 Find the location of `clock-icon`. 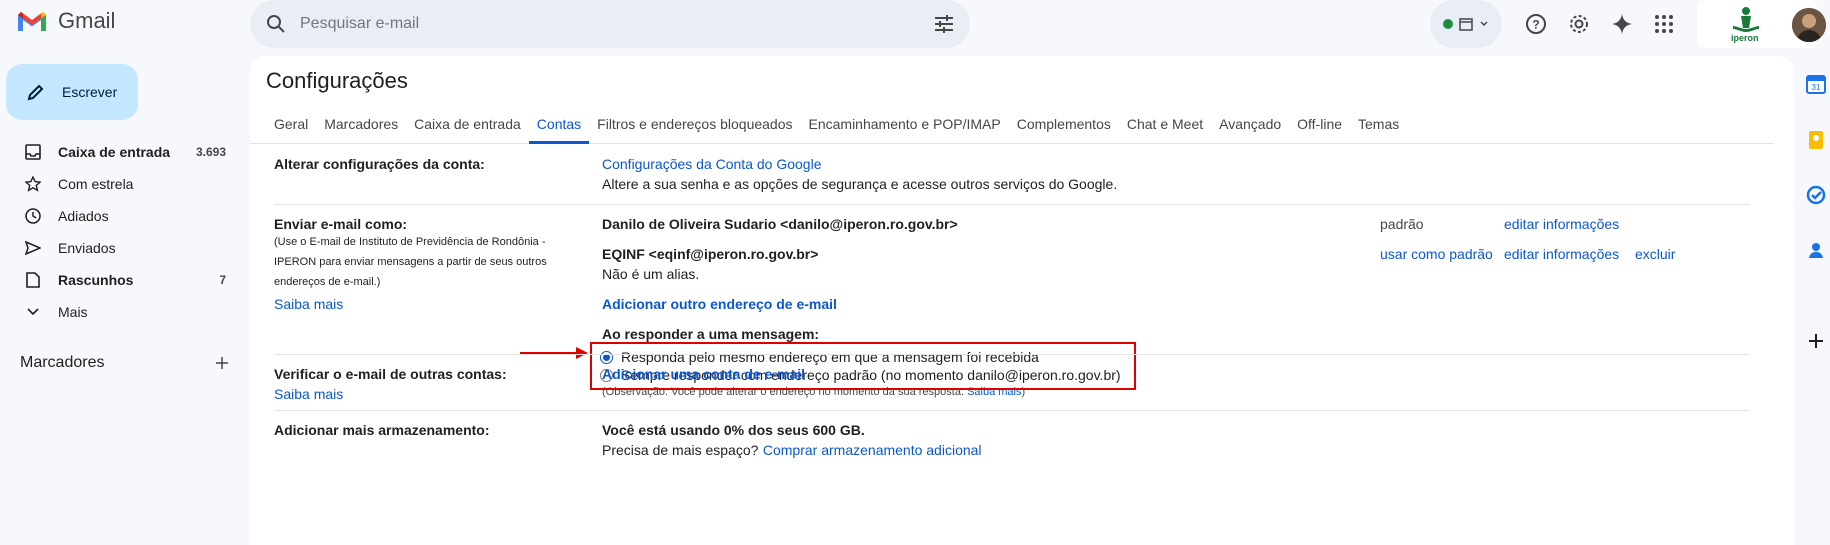

clock-icon is located at coordinates (33, 216).